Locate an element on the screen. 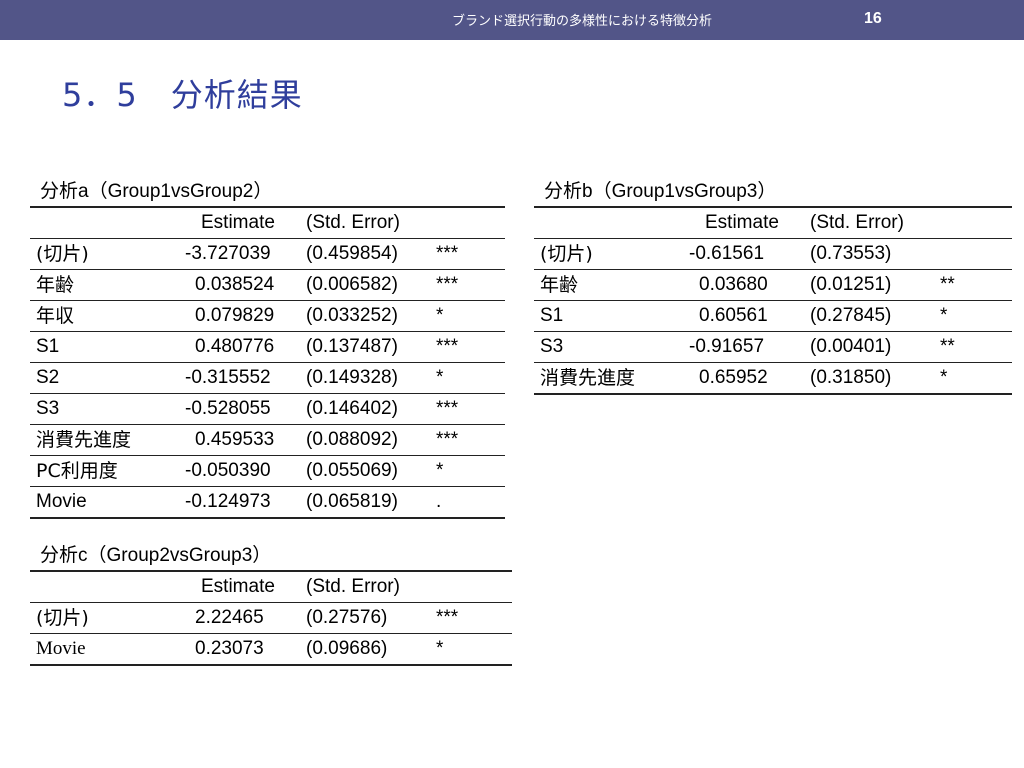  row-estimate: -0.91657 is located at coordinates (741, 347).